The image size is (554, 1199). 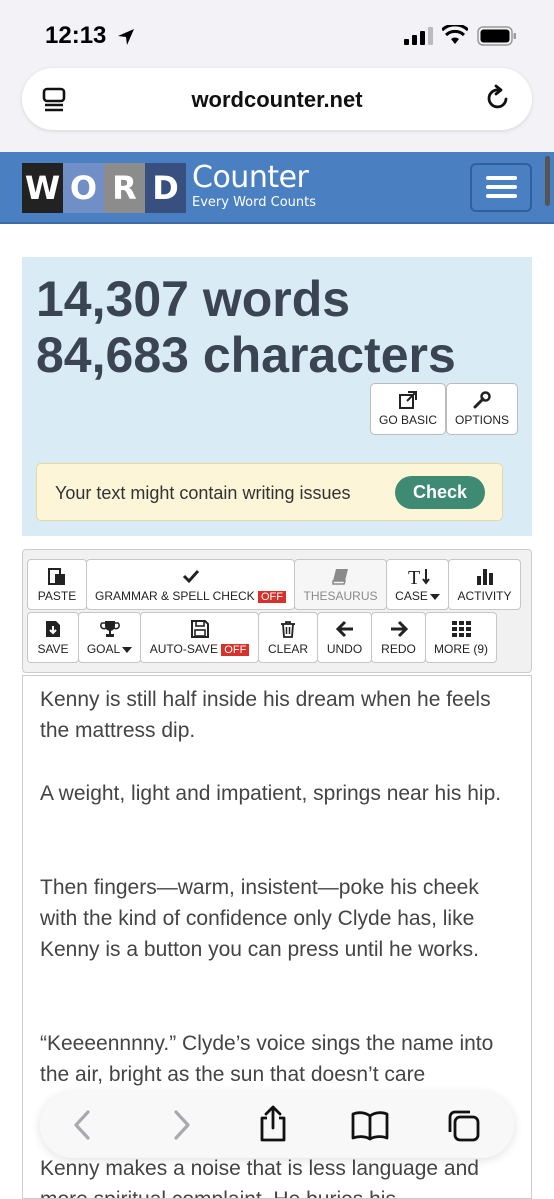 What do you see at coordinates (53, 649) in the screenshot?
I see `save-label: SAVE` at bounding box center [53, 649].